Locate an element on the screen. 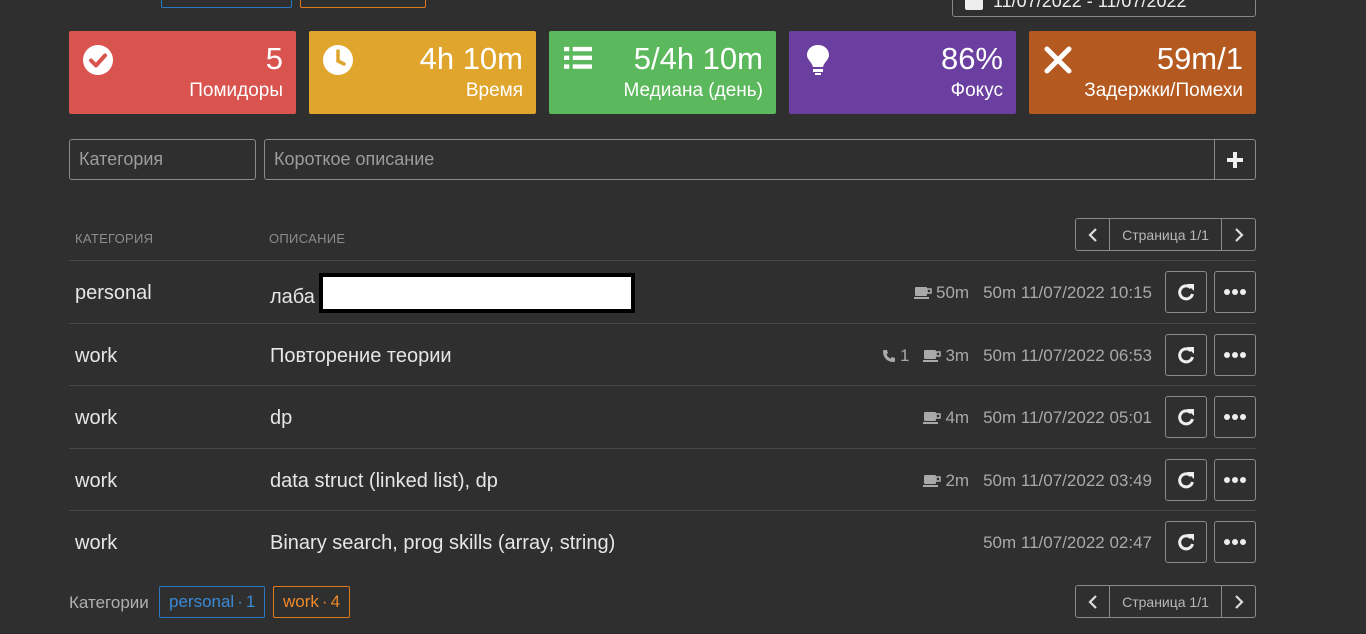  check-circle-icon is located at coordinates (98, 60).